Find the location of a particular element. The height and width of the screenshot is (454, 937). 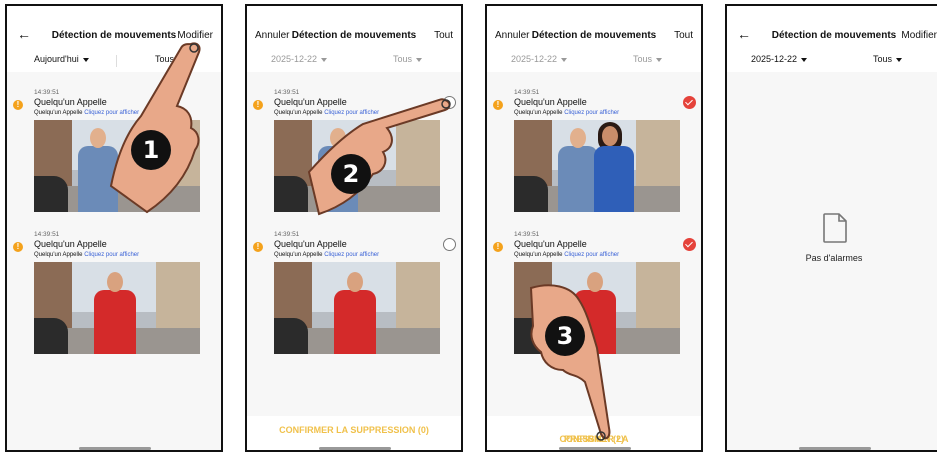

empty-state-text: Pas d'alarmes is located at coordinates (834, 258).